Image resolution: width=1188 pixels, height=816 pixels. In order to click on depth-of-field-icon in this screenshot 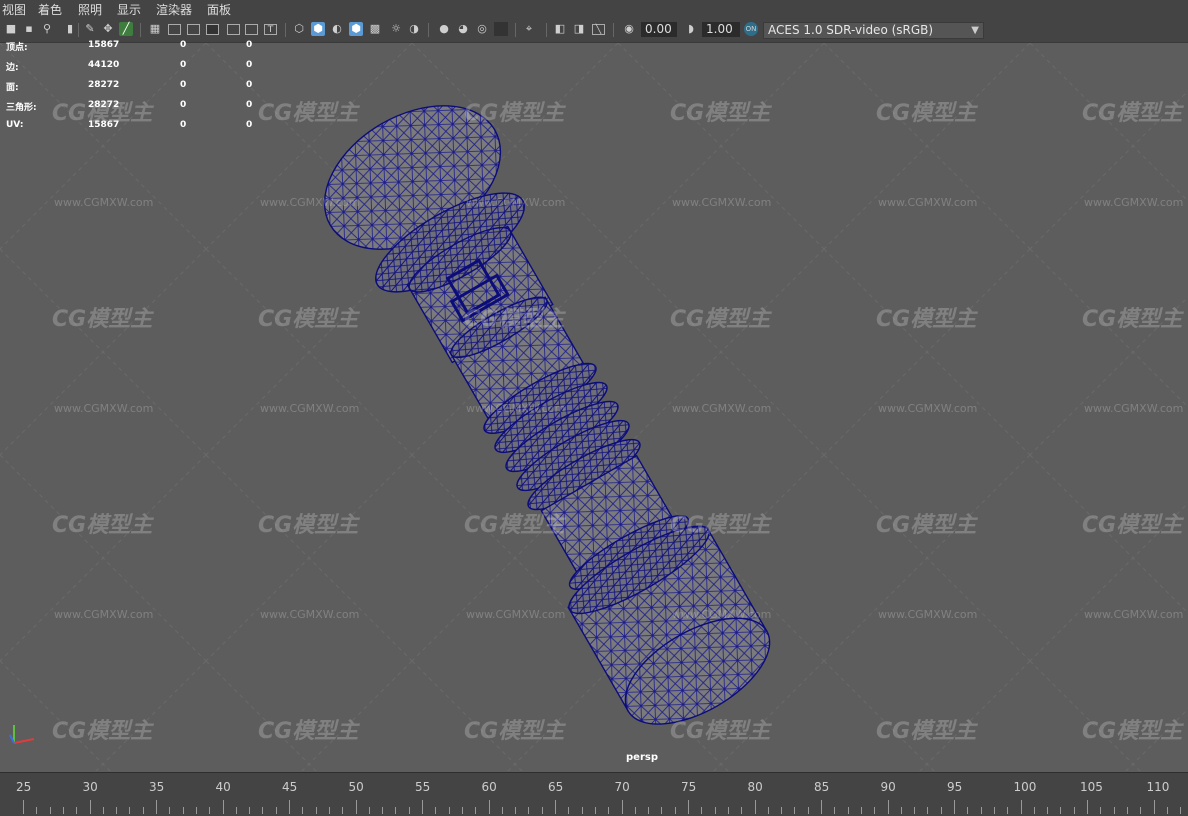, I will do `click(501, 29)`.